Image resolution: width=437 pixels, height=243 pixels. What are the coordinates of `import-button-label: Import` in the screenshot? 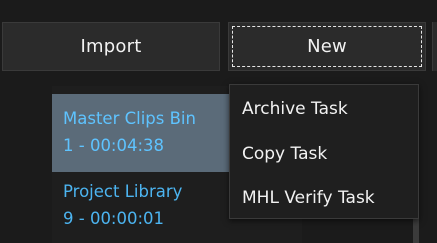 It's located at (111, 46).